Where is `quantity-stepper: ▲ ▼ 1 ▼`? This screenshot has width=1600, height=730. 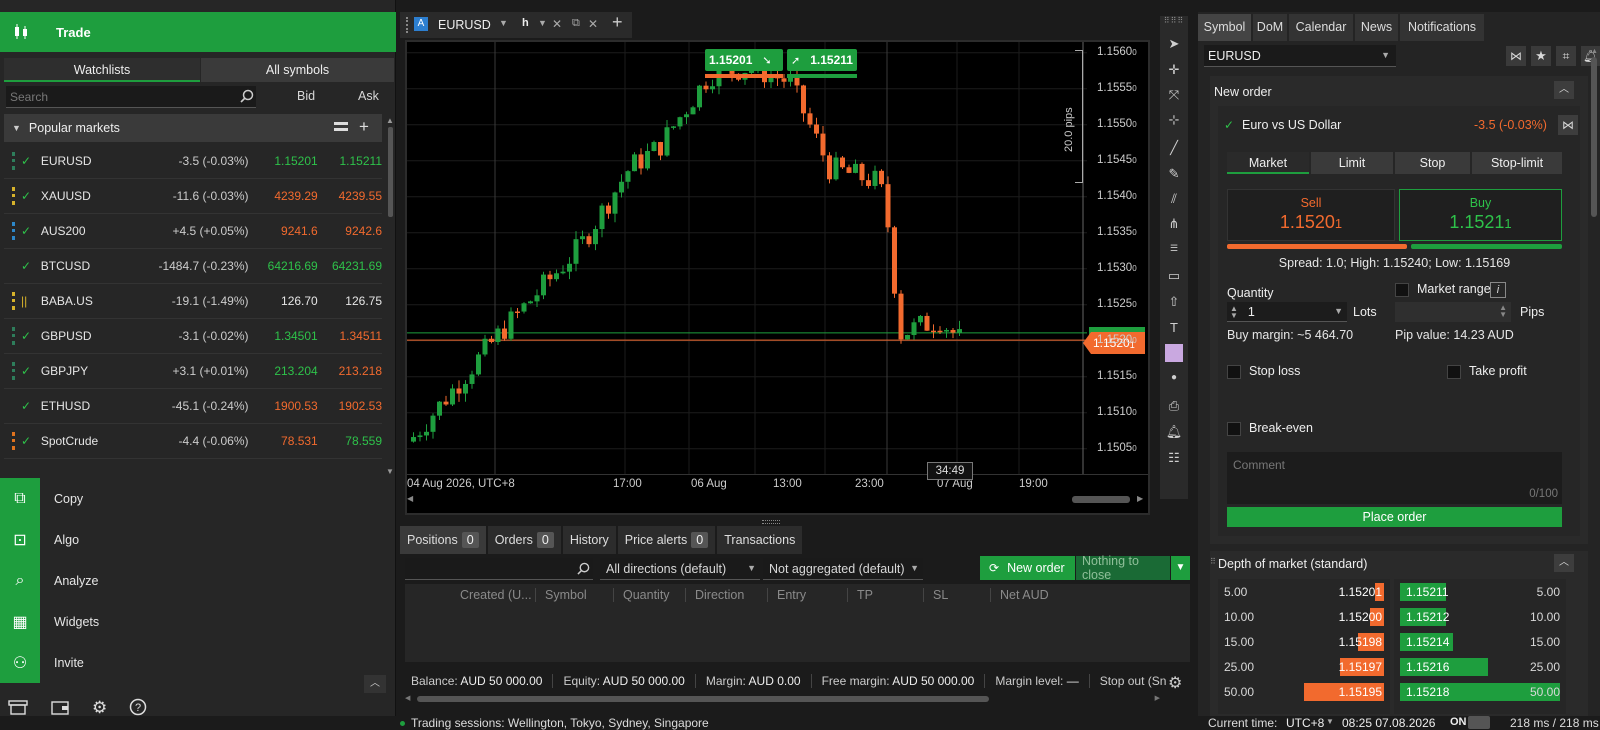
quantity-stepper: ▲ ▼ 1 ▼ is located at coordinates (1287, 312).